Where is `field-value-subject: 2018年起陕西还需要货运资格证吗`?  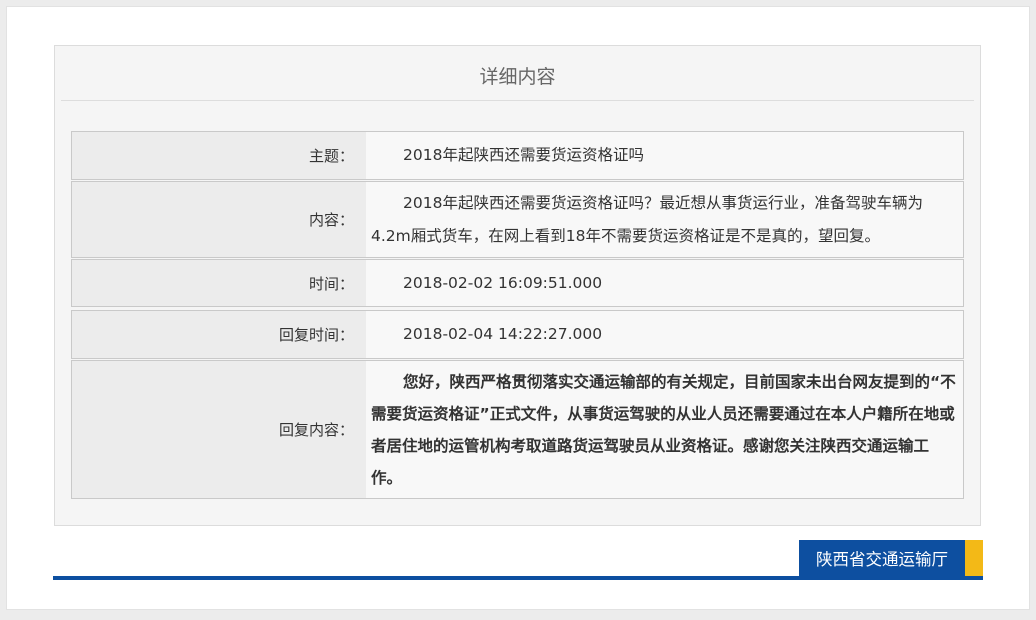 field-value-subject: 2018年起陕西还需要货运资格证吗 is located at coordinates (523, 155).